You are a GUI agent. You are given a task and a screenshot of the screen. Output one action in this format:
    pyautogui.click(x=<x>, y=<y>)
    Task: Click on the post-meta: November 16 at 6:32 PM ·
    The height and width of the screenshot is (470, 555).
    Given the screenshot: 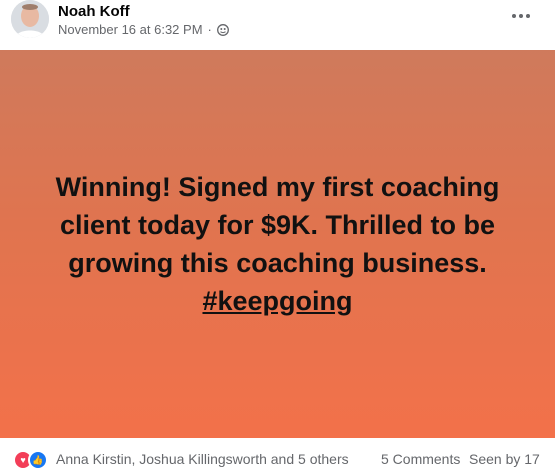 What is the action you would take?
    pyautogui.click(x=143, y=29)
    